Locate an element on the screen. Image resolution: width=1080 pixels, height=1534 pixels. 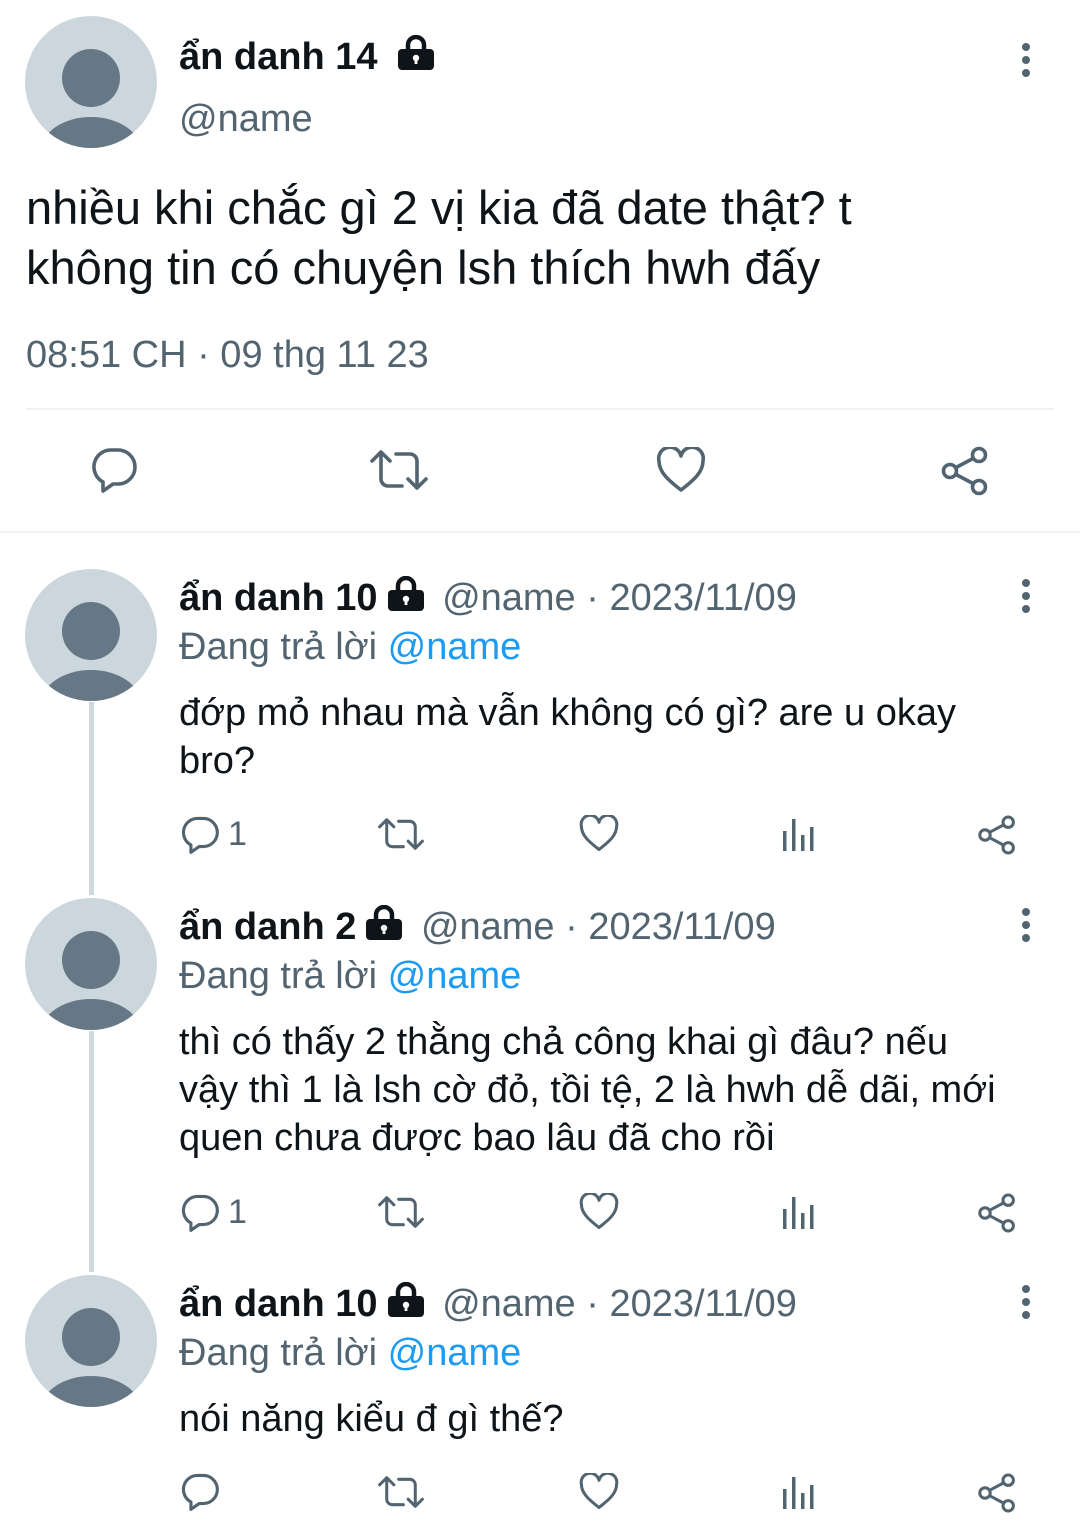
reply-text-line: nói năng kiểu đ gì thế? is located at coordinates (371, 1419).